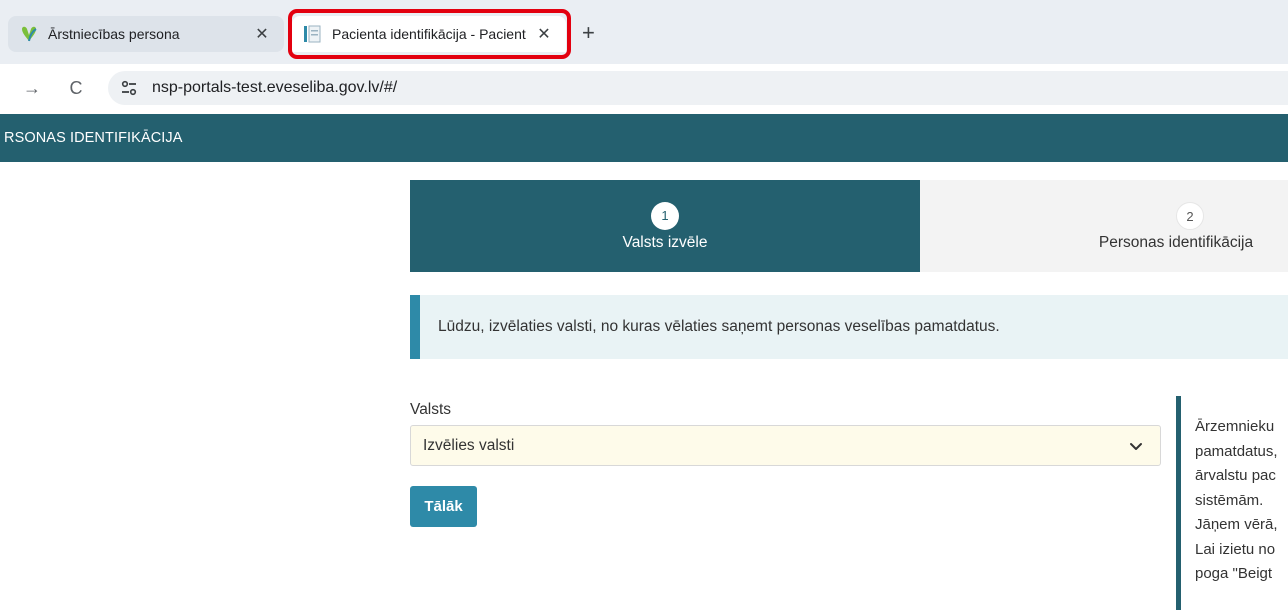  What do you see at coordinates (275, 87) in the screenshot?
I see `url-text: nsp-portals-test.eveseliba.gov.lv/#/` at bounding box center [275, 87].